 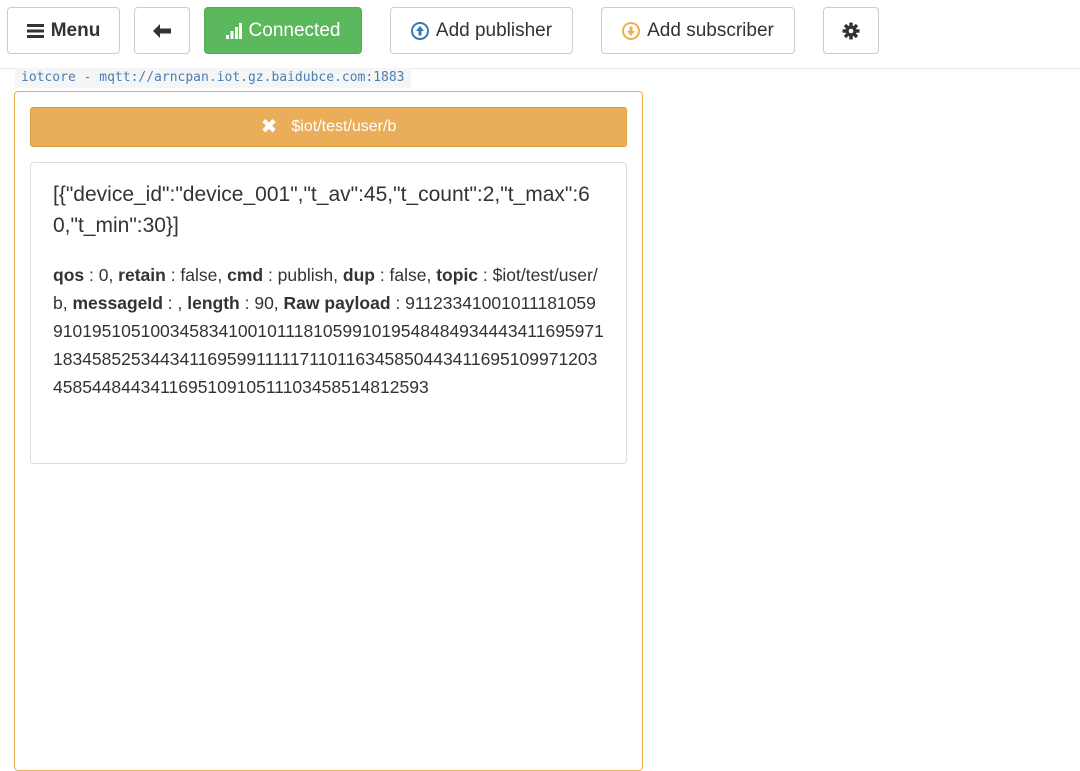 What do you see at coordinates (75, 30) in the screenshot?
I see `menu-label: Menu` at bounding box center [75, 30].